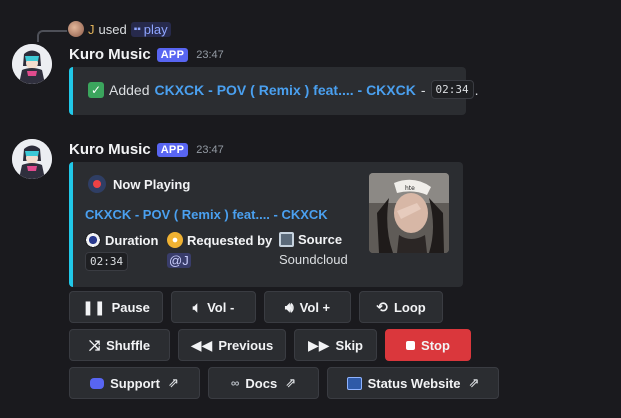 This screenshot has width=621, height=418. I want to click on duration-value: 02:34, so click(107, 261).